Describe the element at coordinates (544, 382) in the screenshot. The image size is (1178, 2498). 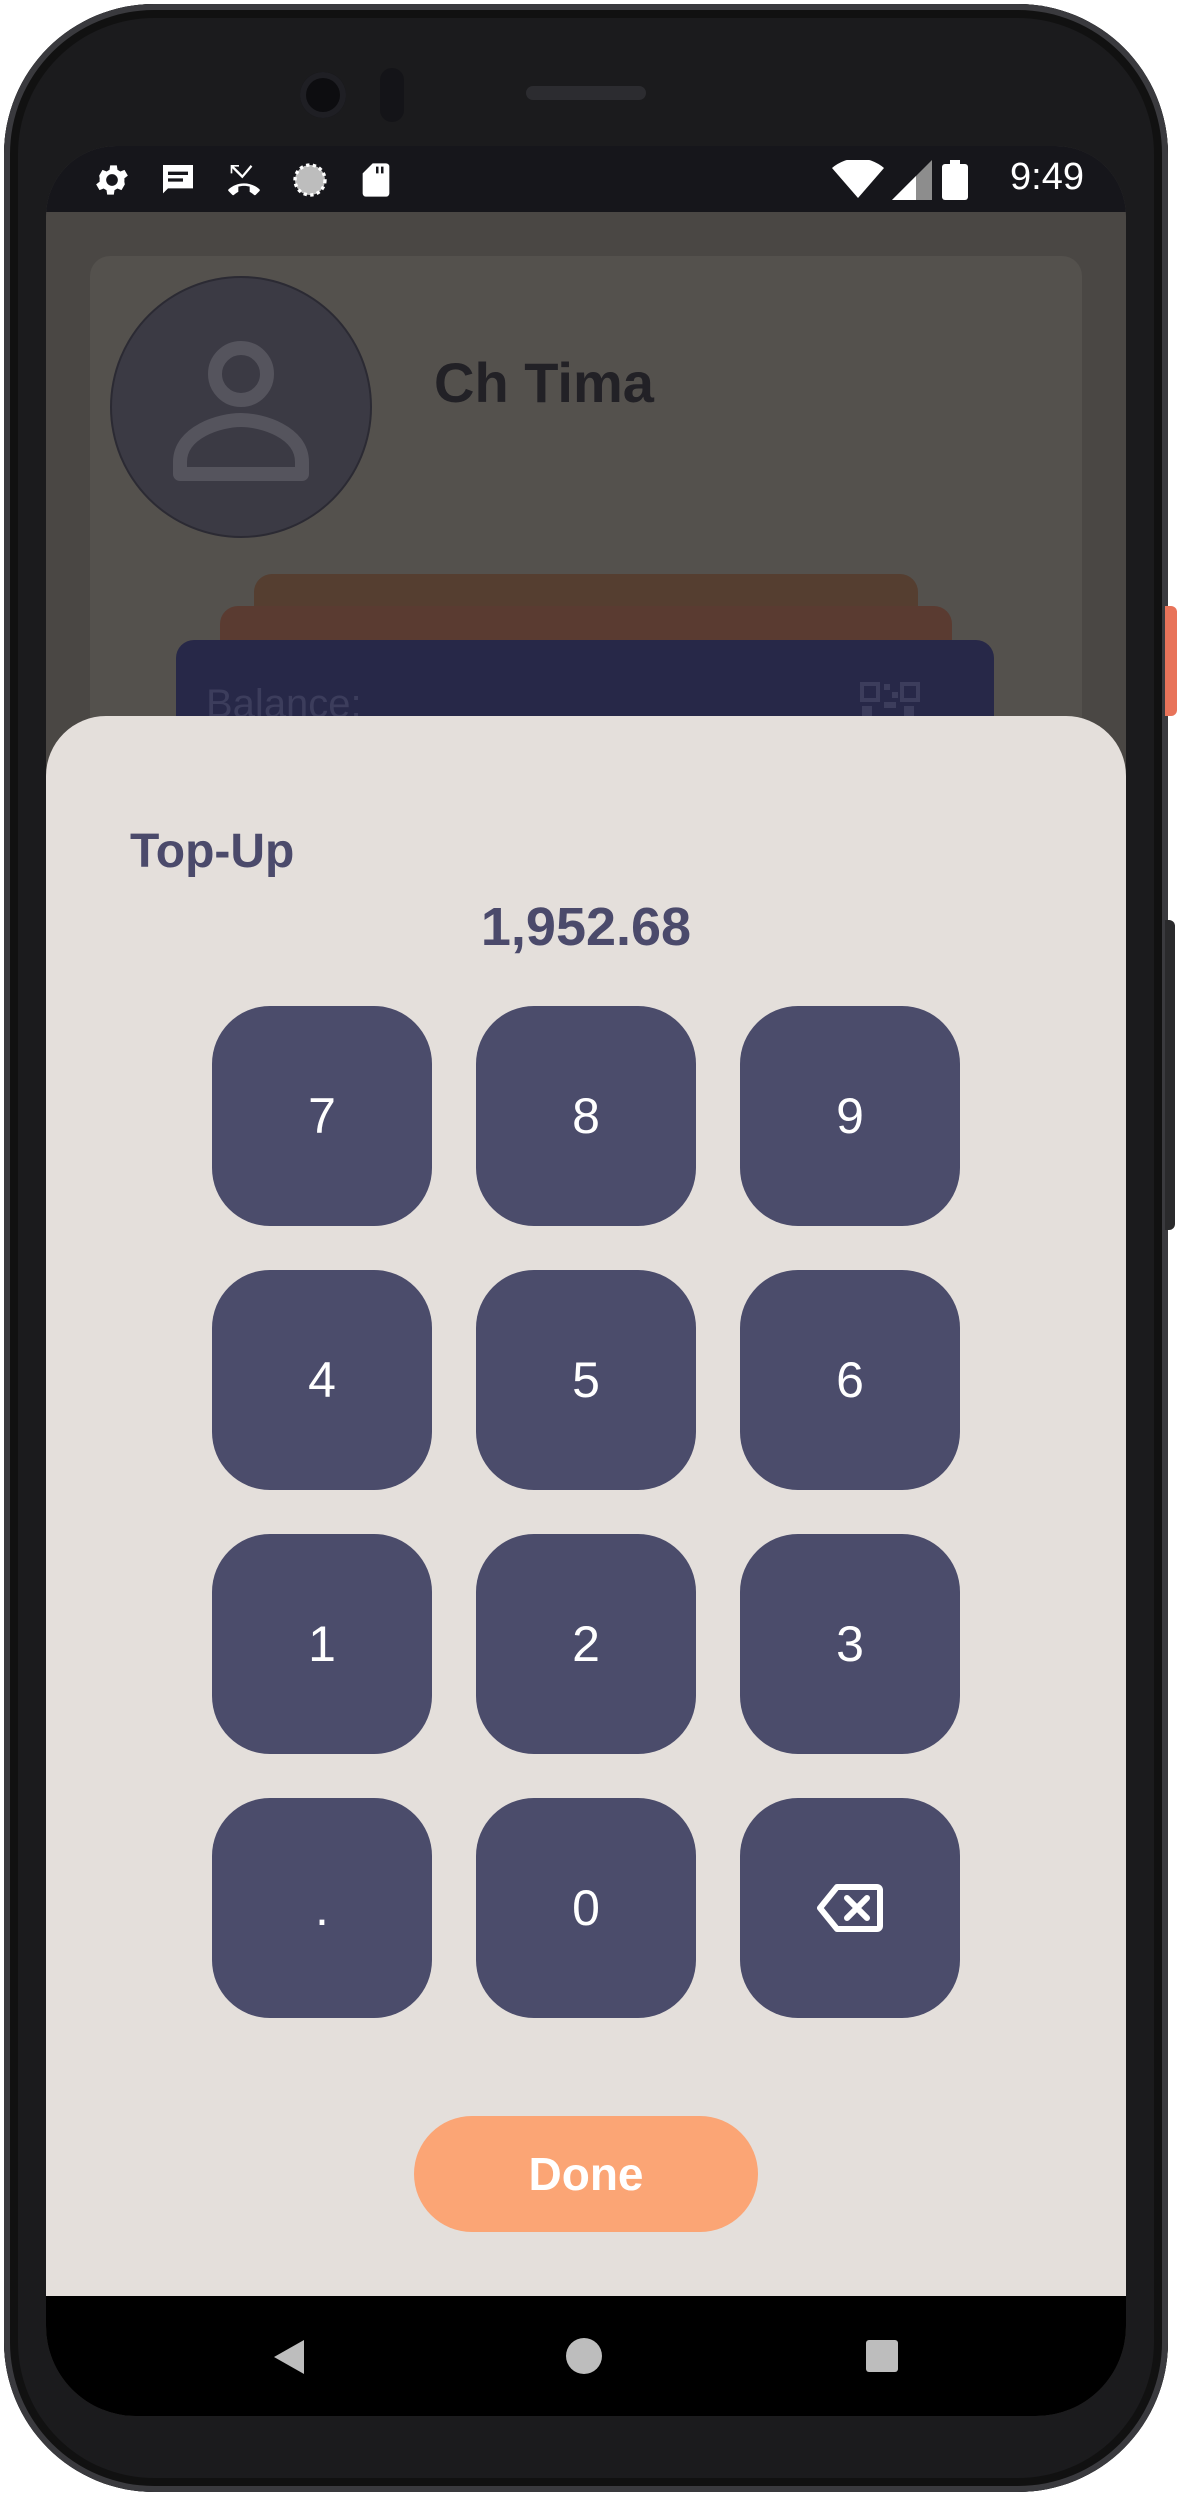
I see `user-name: Ch Tima` at that location.